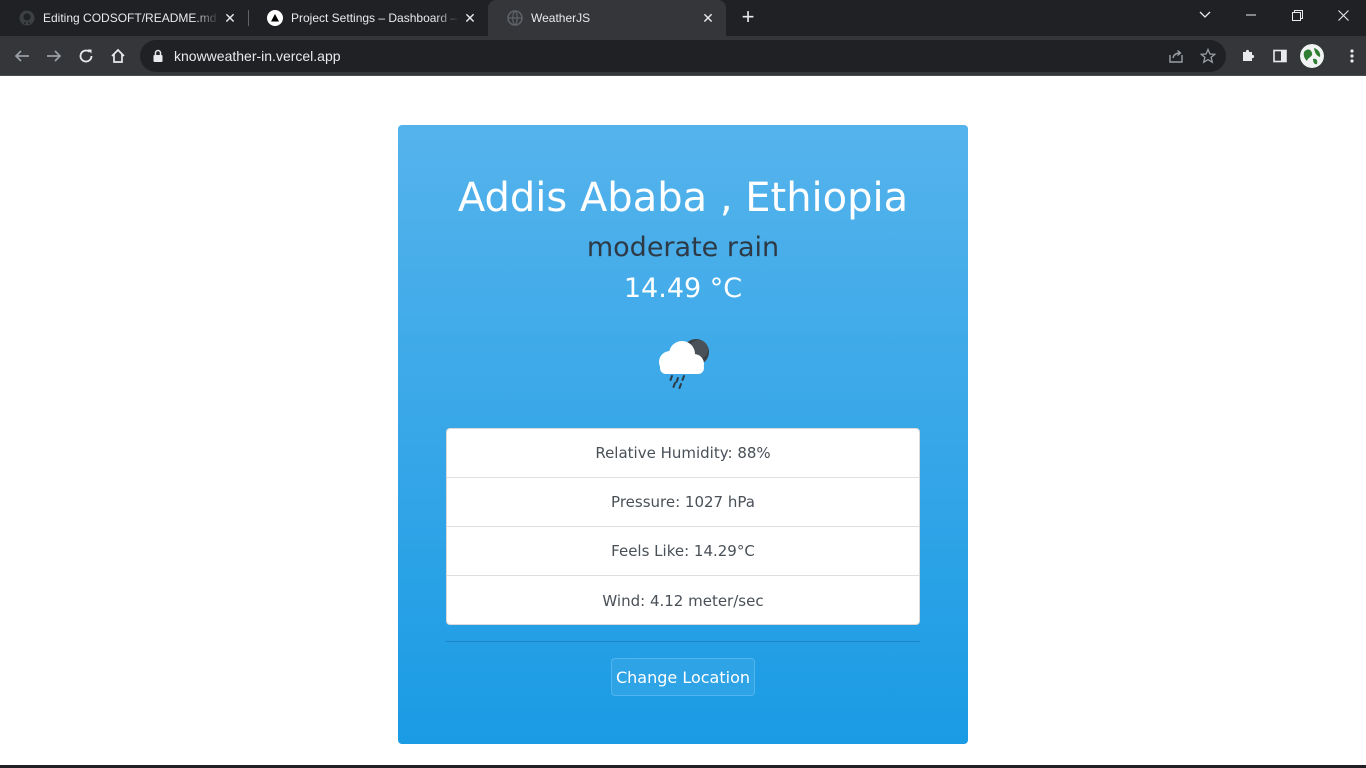 Image resolution: width=1366 pixels, height=768 pixels. What do you see at coordinates (683, 288) in the screenshot?
I see `temperature: 14.49 °C` at bounding box center [683, 288].